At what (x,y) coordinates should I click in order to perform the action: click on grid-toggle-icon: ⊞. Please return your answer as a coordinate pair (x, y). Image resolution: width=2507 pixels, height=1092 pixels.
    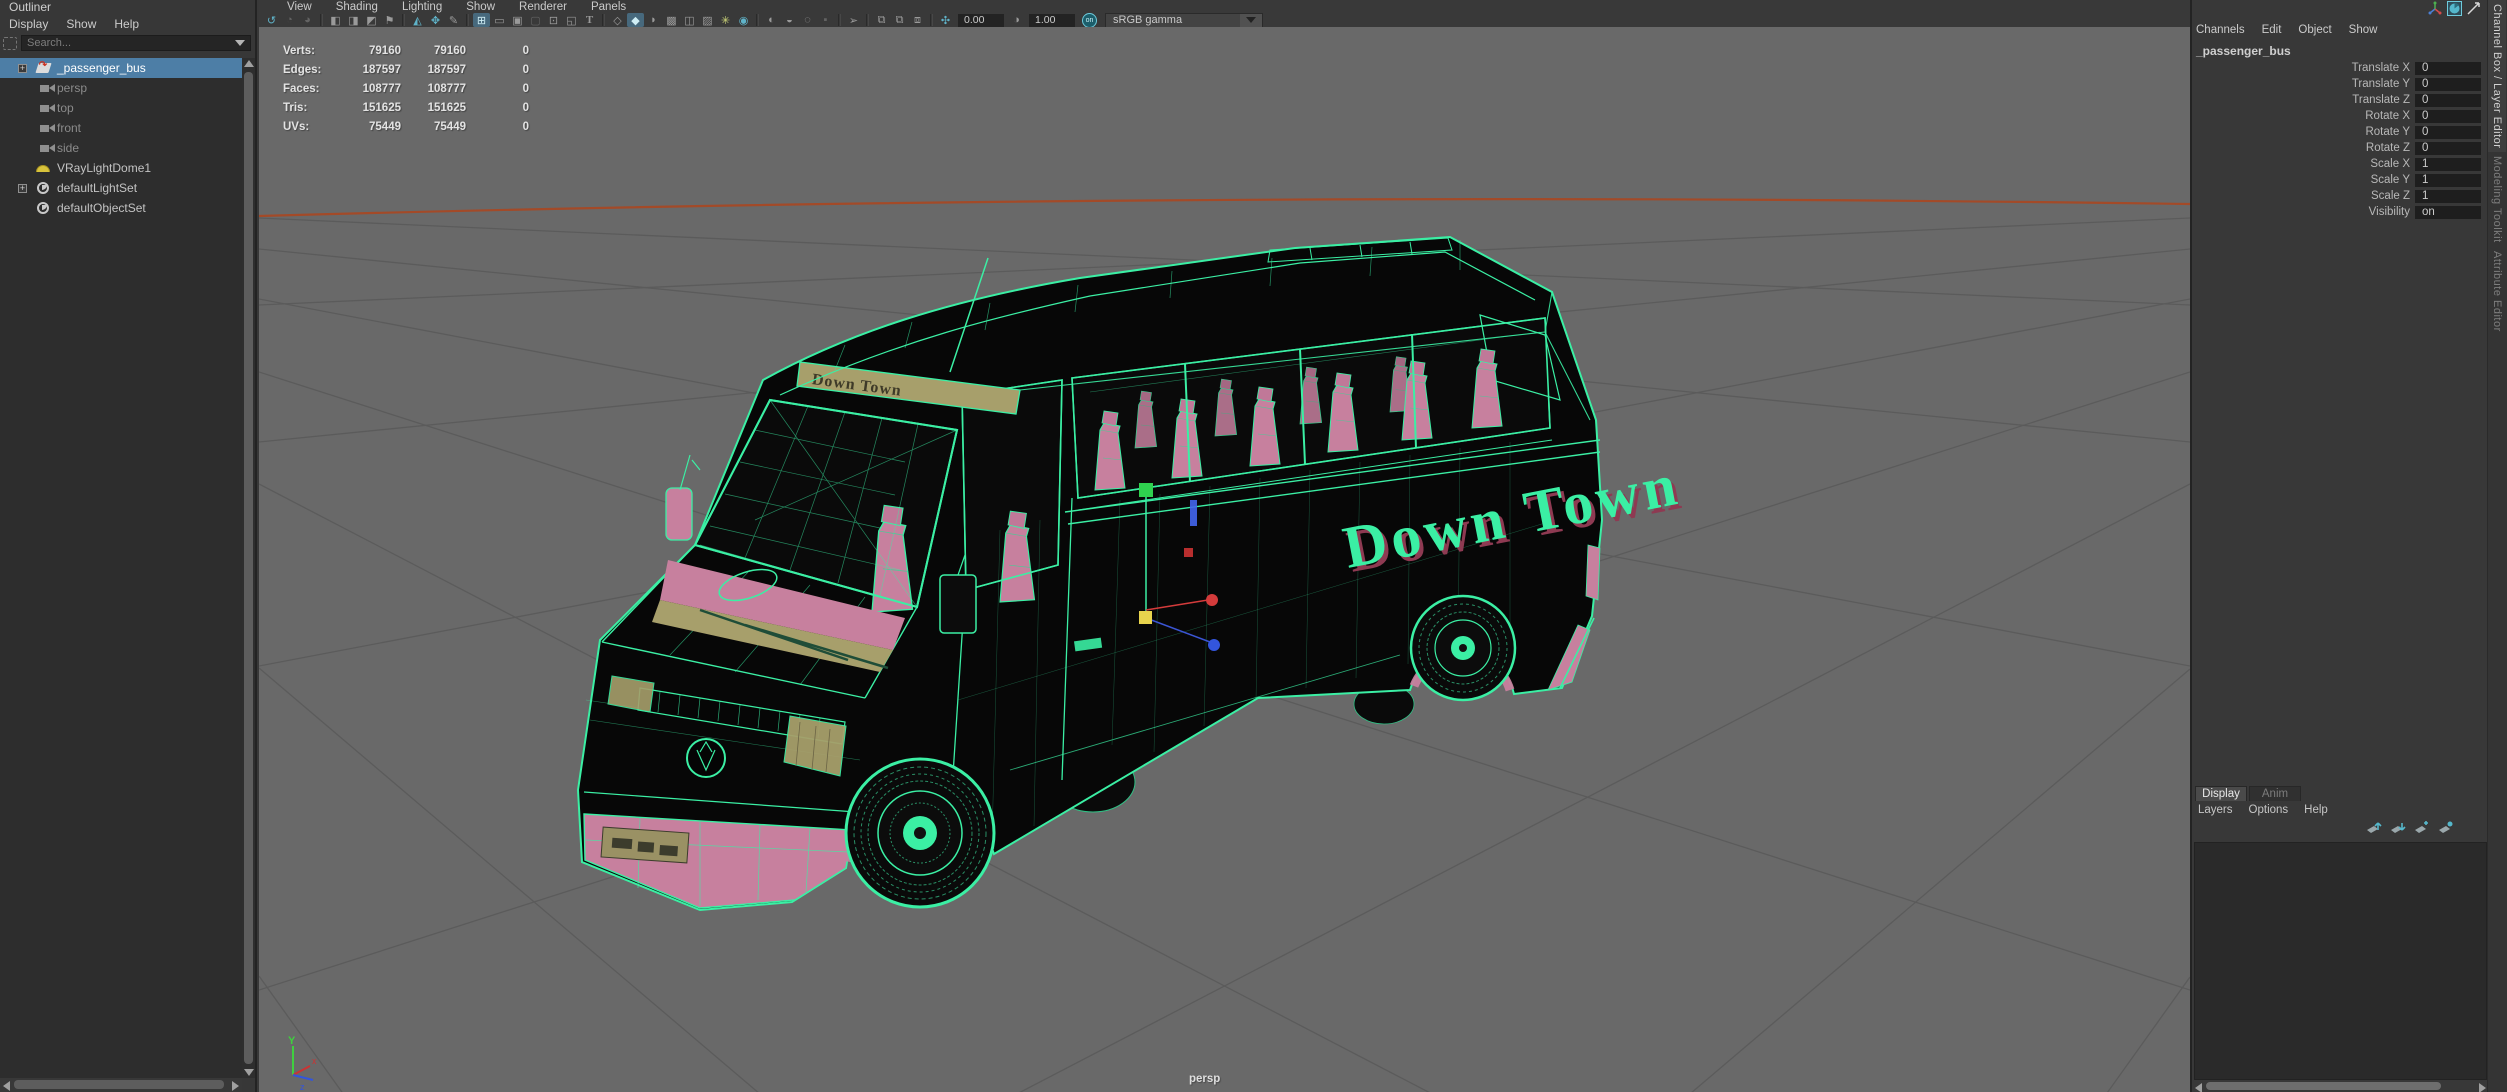
    Looking at the image, I should click on (481, 20).